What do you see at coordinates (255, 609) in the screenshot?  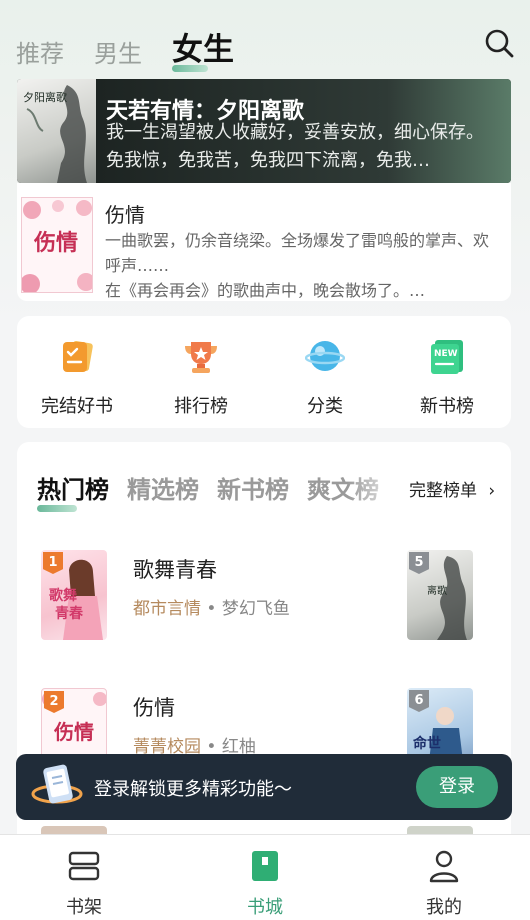 I see `rank-book-author: 梦幻飞鱼` at bounding box center [255, 609].